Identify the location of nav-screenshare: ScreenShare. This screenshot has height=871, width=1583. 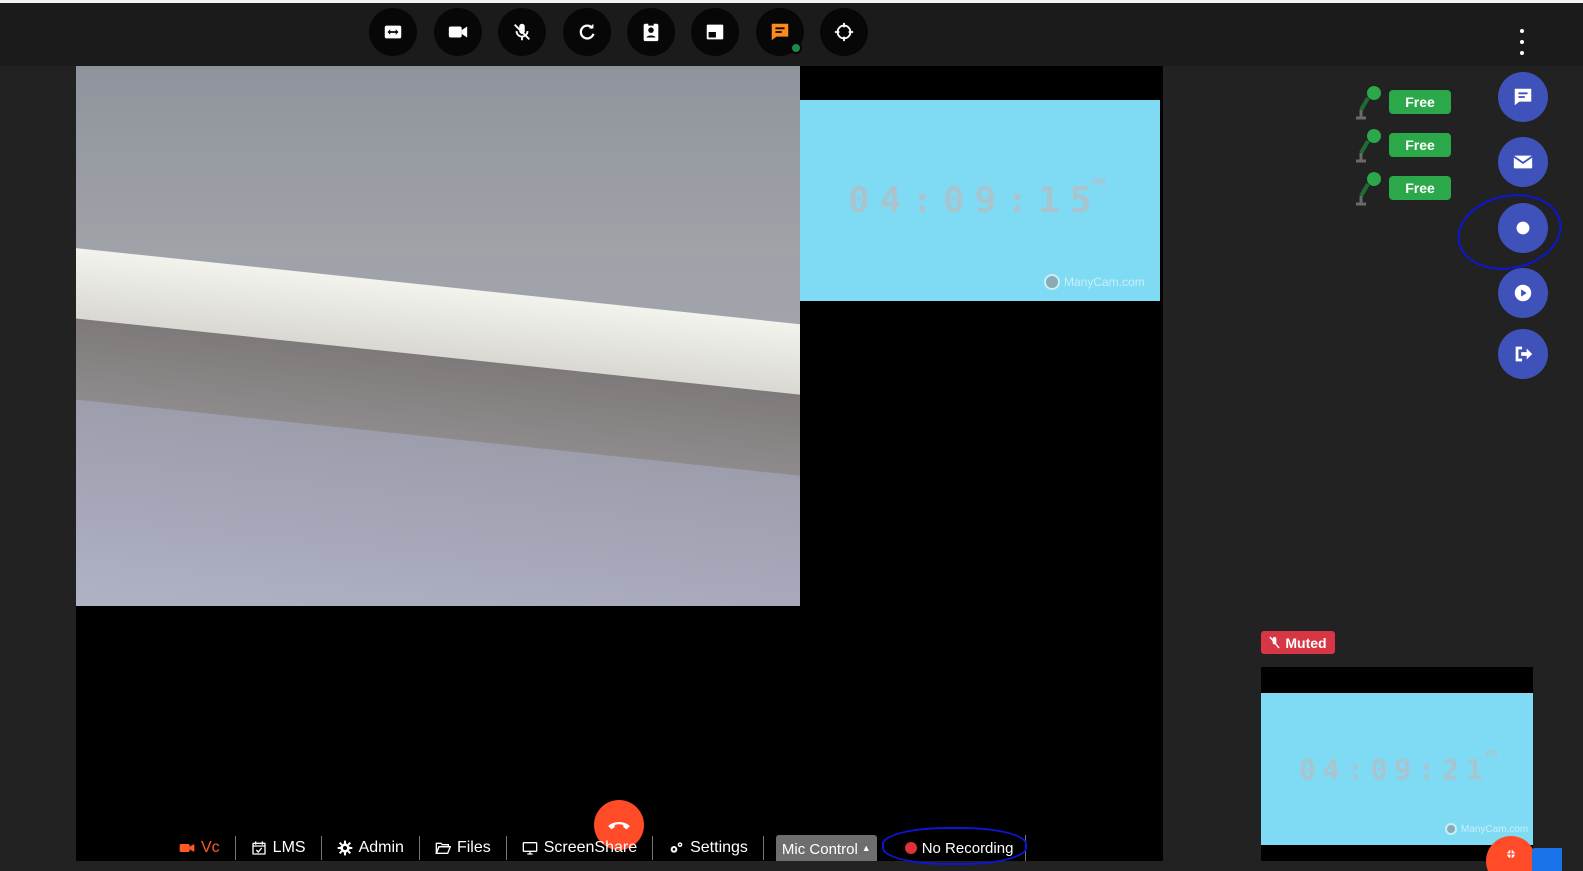
(580, 848).